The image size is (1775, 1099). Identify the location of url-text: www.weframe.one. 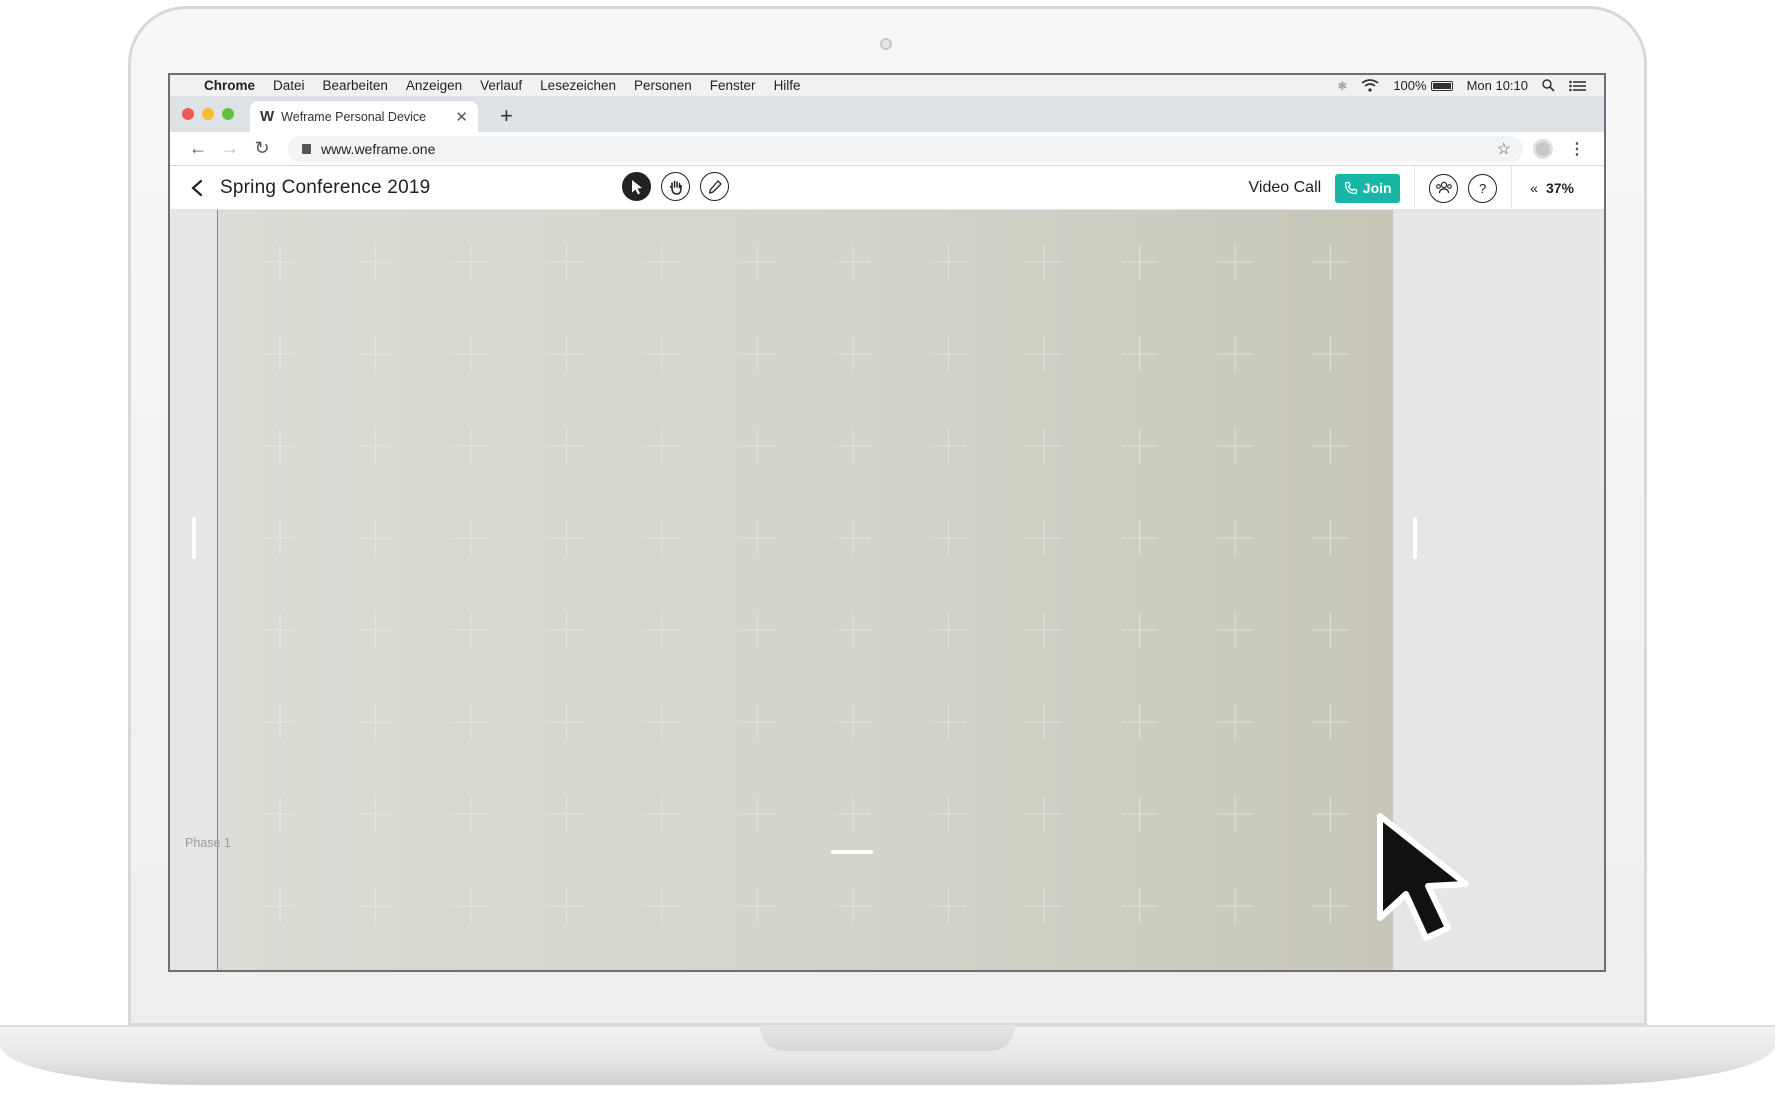
(378, 149).